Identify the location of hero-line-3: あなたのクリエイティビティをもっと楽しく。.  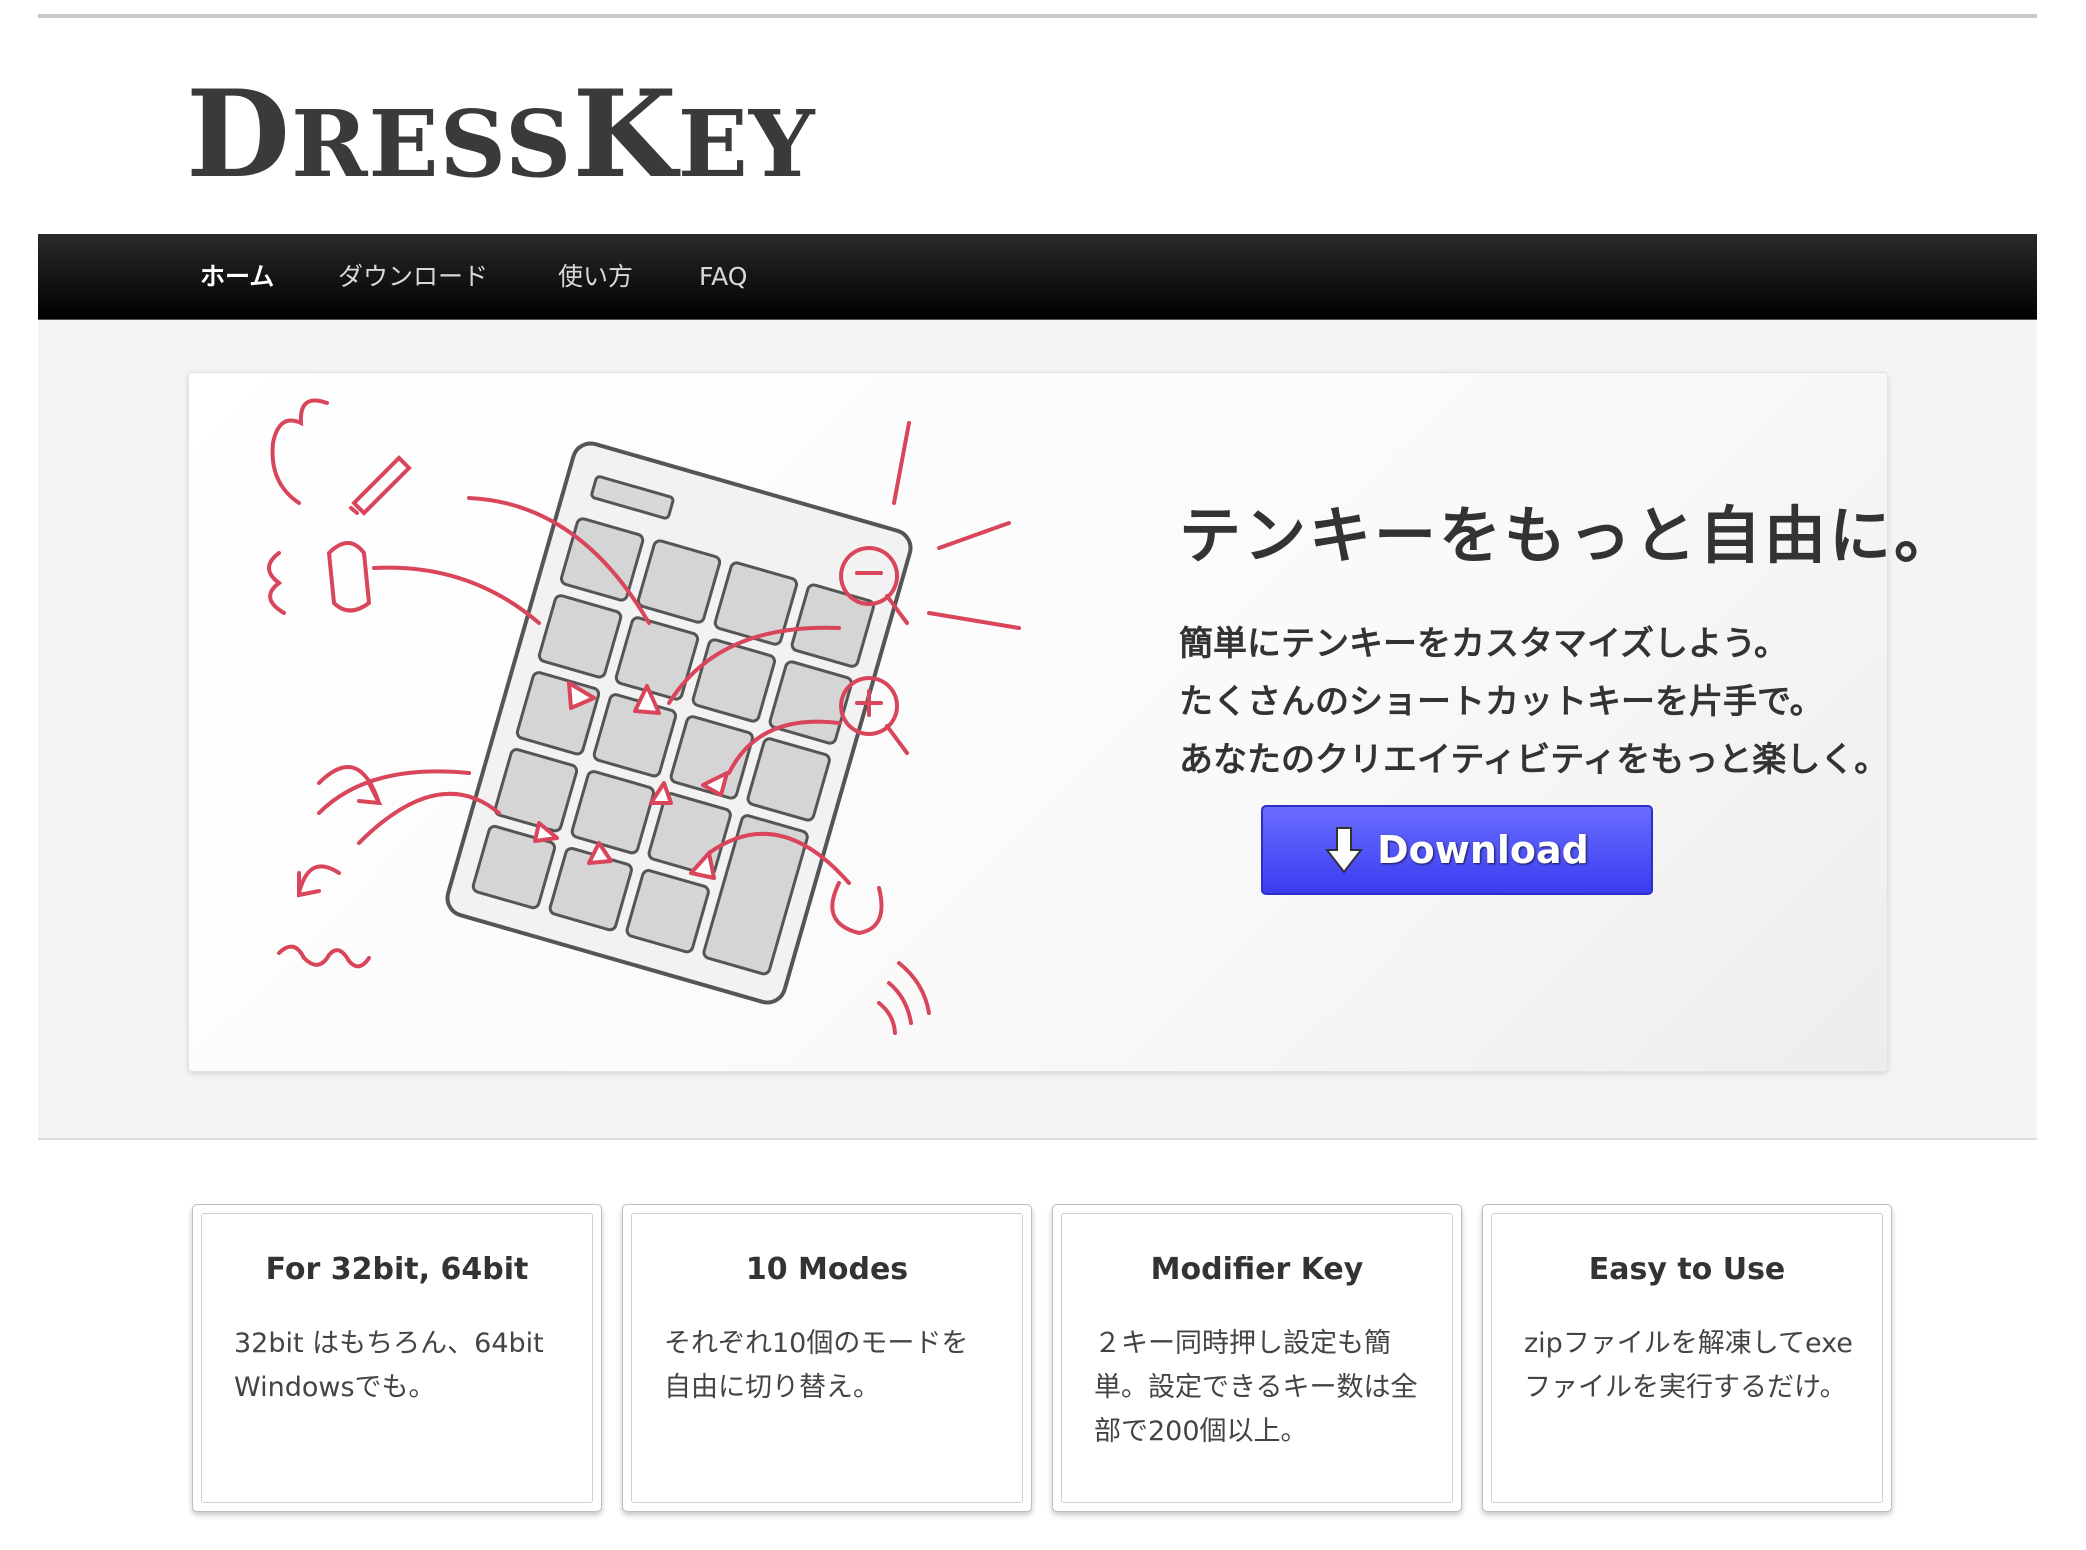
(1534, 760).